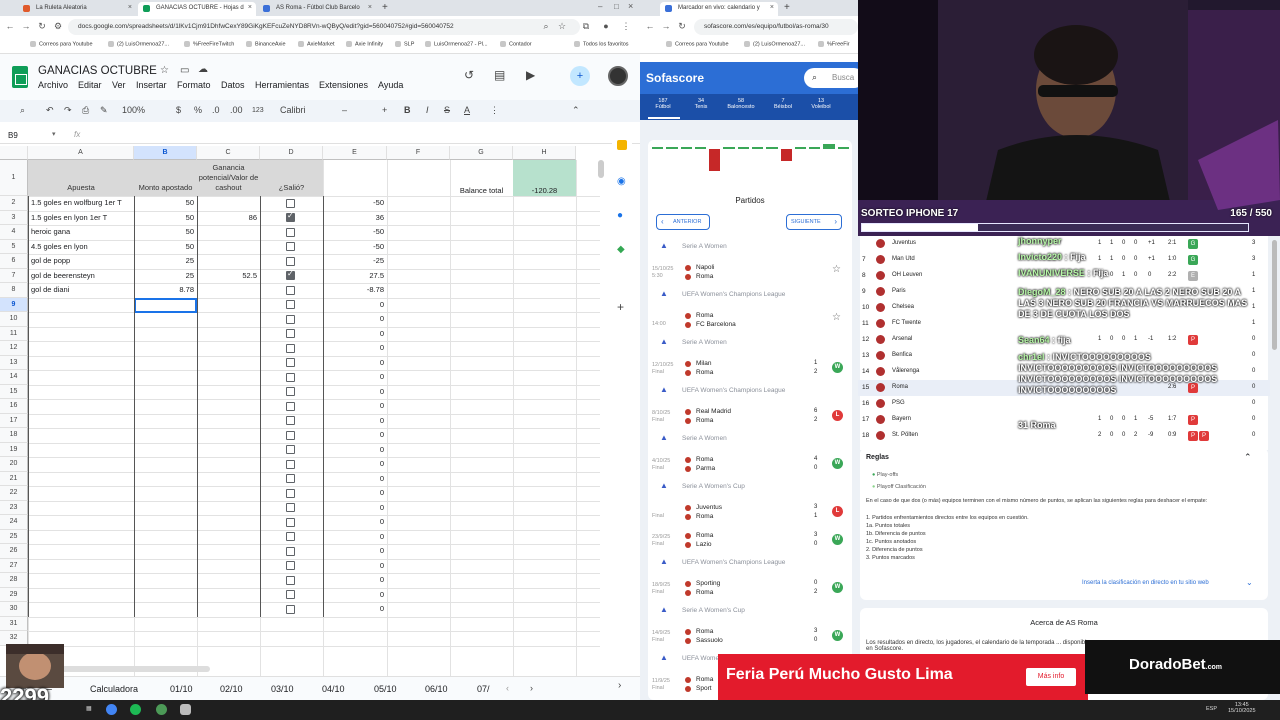 The height and width of the screenshot is (720, 1280). Describe the element at coordinates (467, 110) in the screenshot. I see `text-color-button: A` at that location.